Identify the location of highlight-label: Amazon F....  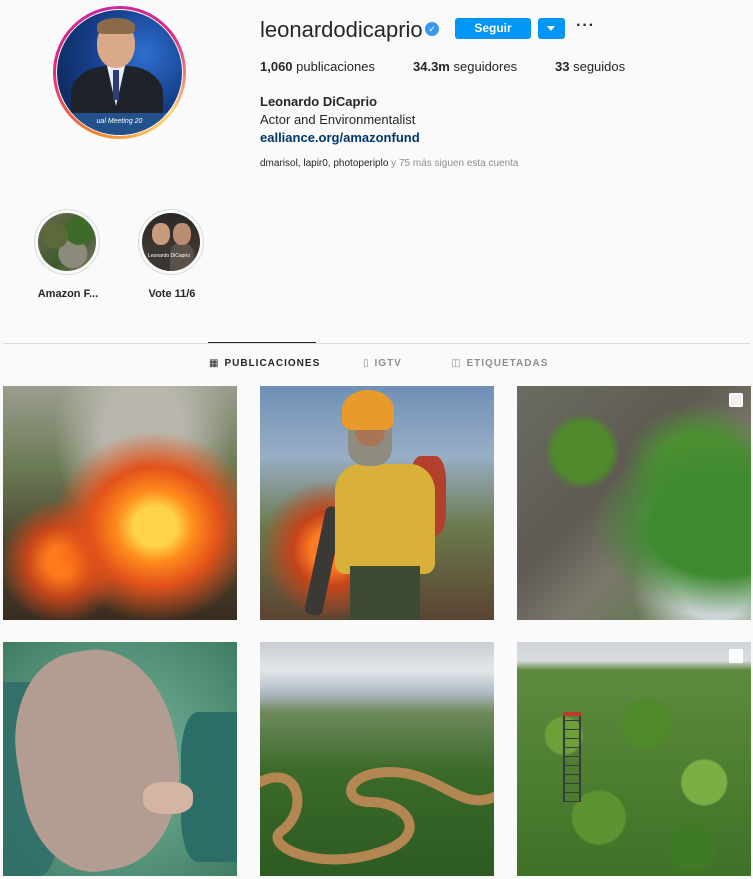
(68, 294).